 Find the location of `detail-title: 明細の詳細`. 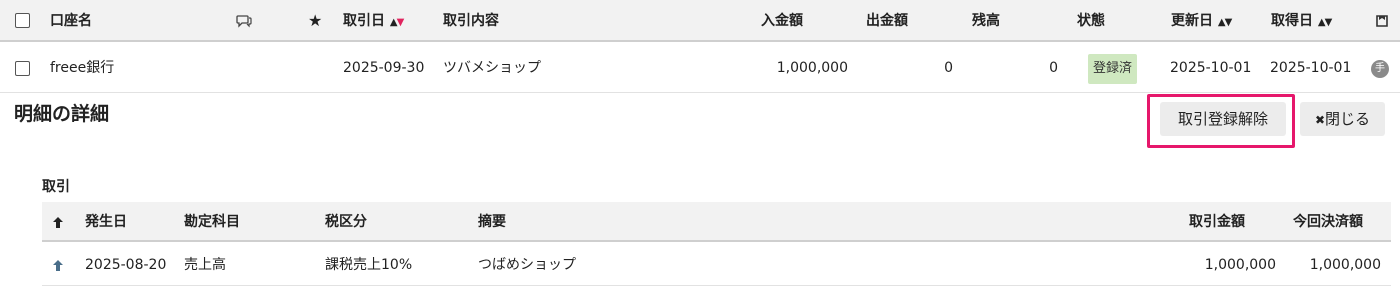

detail-title: 明細の詳細 is located at coordinates (62, 114).